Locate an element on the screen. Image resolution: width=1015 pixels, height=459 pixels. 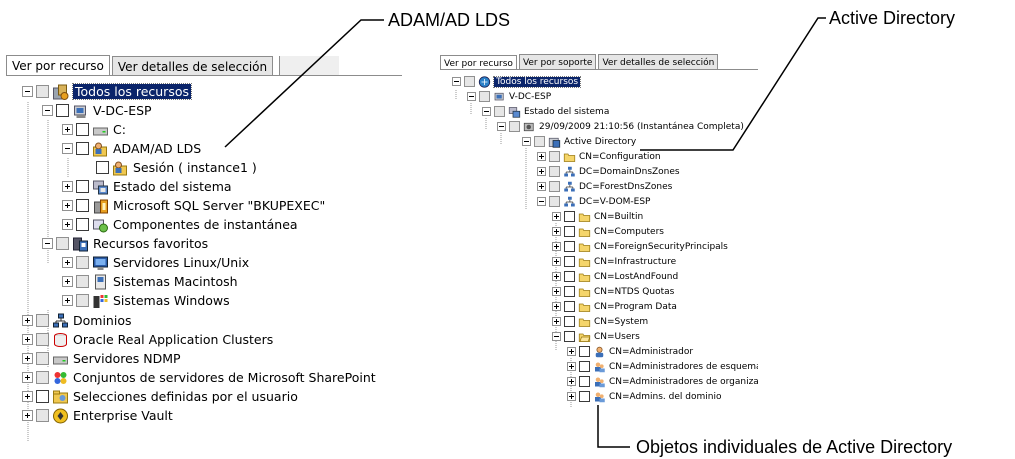
tree-node-cn-users: CN=Users is located at coordinates (596, 336).